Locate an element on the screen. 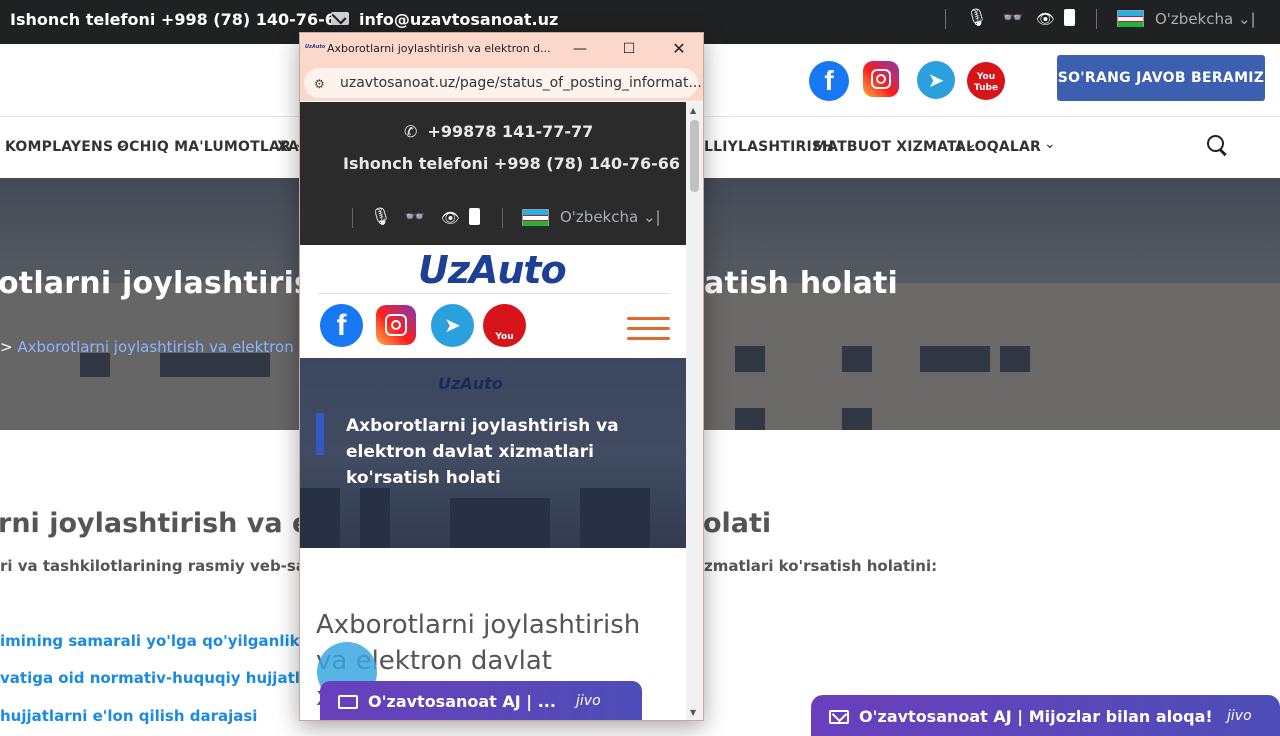 This screenshot has width=1280, height=736. uzauto-logo: UzAuto is located at coordinates (492, 270).